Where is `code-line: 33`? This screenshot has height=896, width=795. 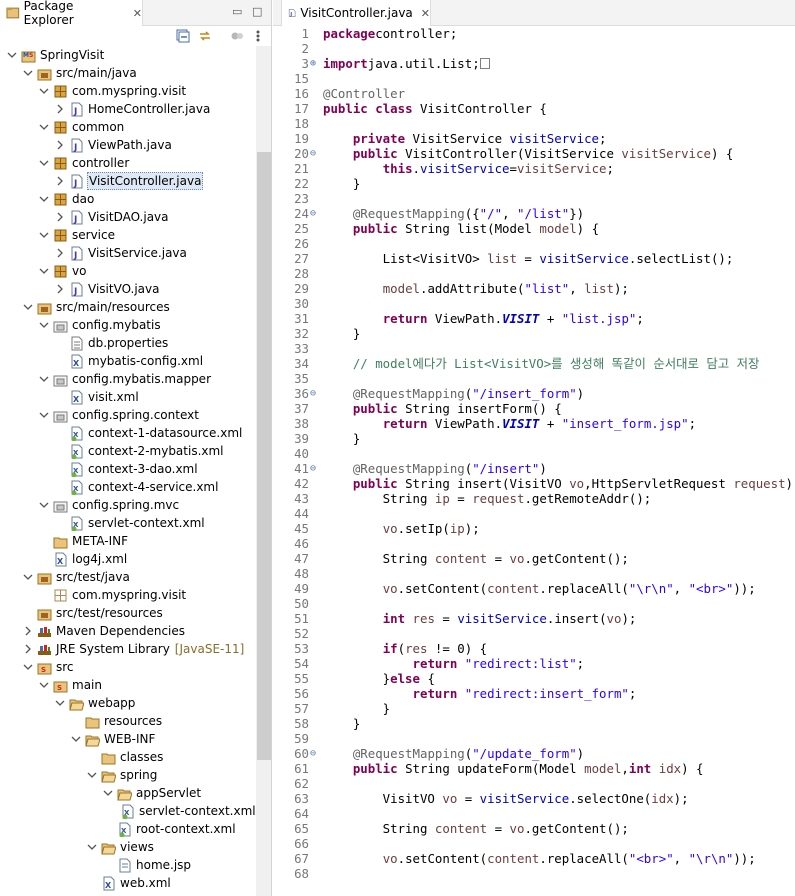 code-line: 33 is located at coordinates (534, 348).